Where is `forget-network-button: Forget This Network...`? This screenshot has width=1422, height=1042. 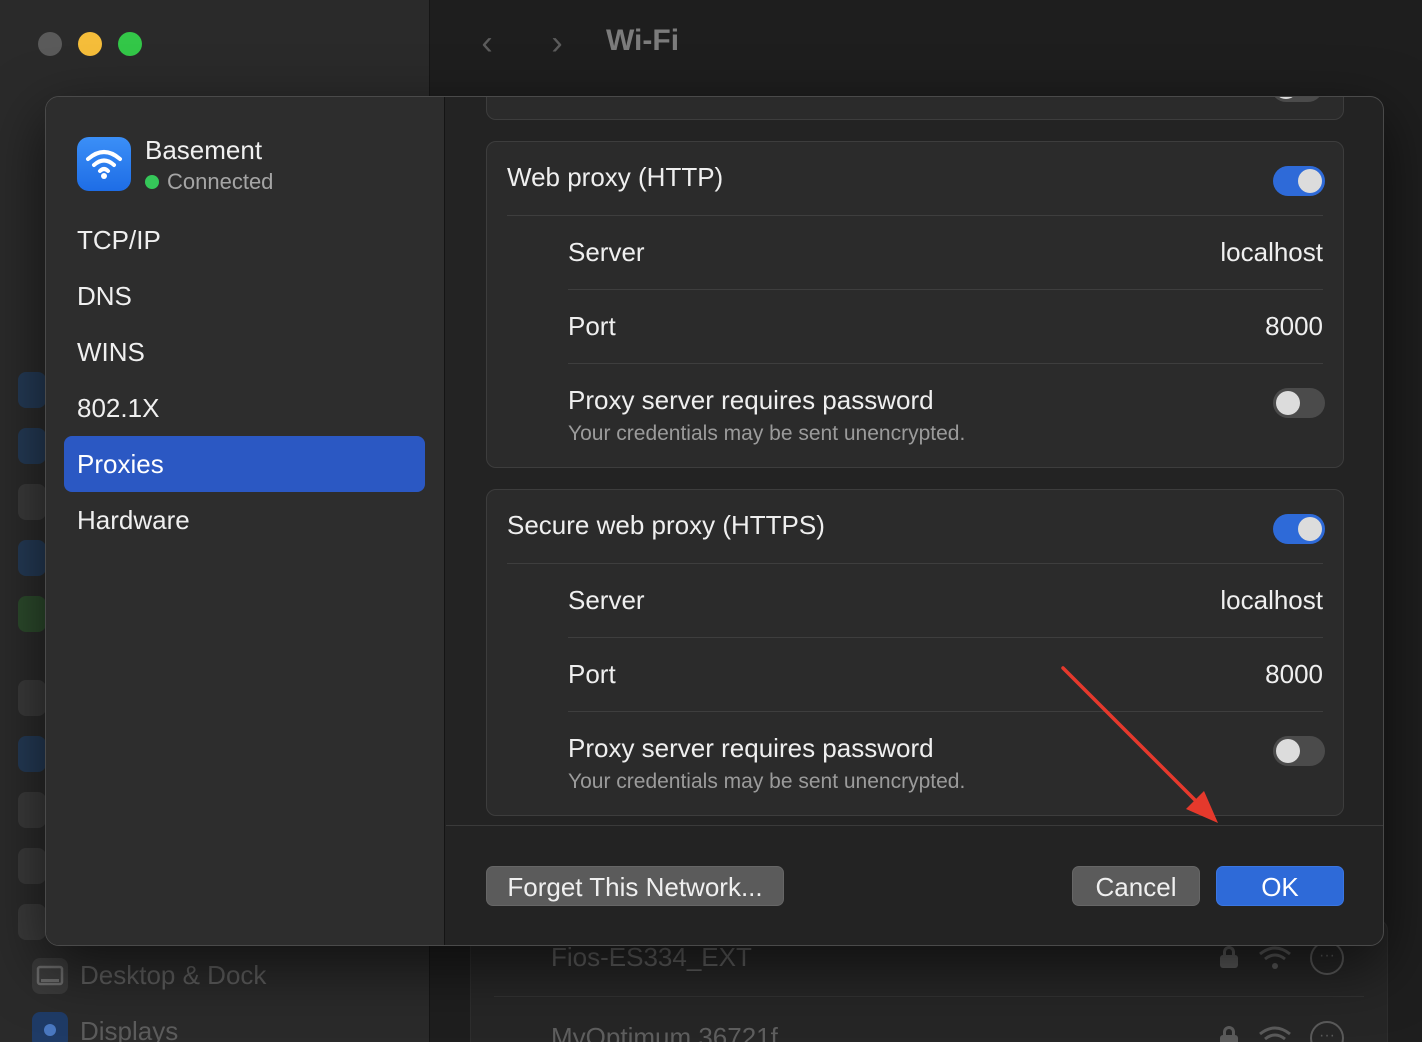 forget-network-button: Forget This Network... is located at coordinates (635, 886).